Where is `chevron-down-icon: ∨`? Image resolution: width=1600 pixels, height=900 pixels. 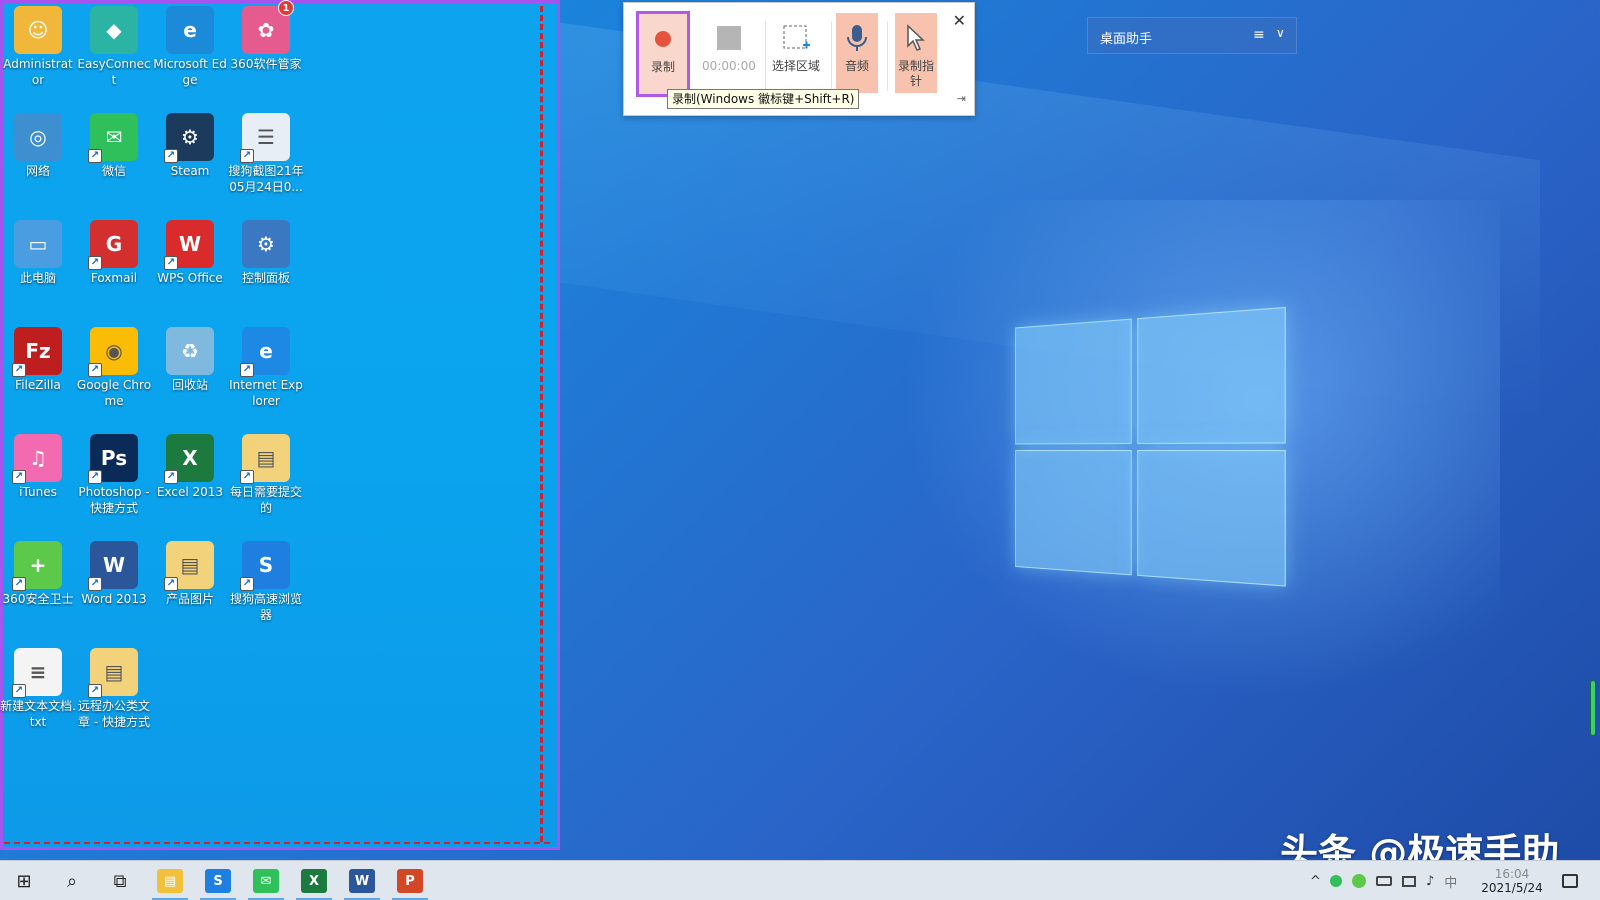
chevron-down-icon: ∨ is located at coordinates (1280, 33).